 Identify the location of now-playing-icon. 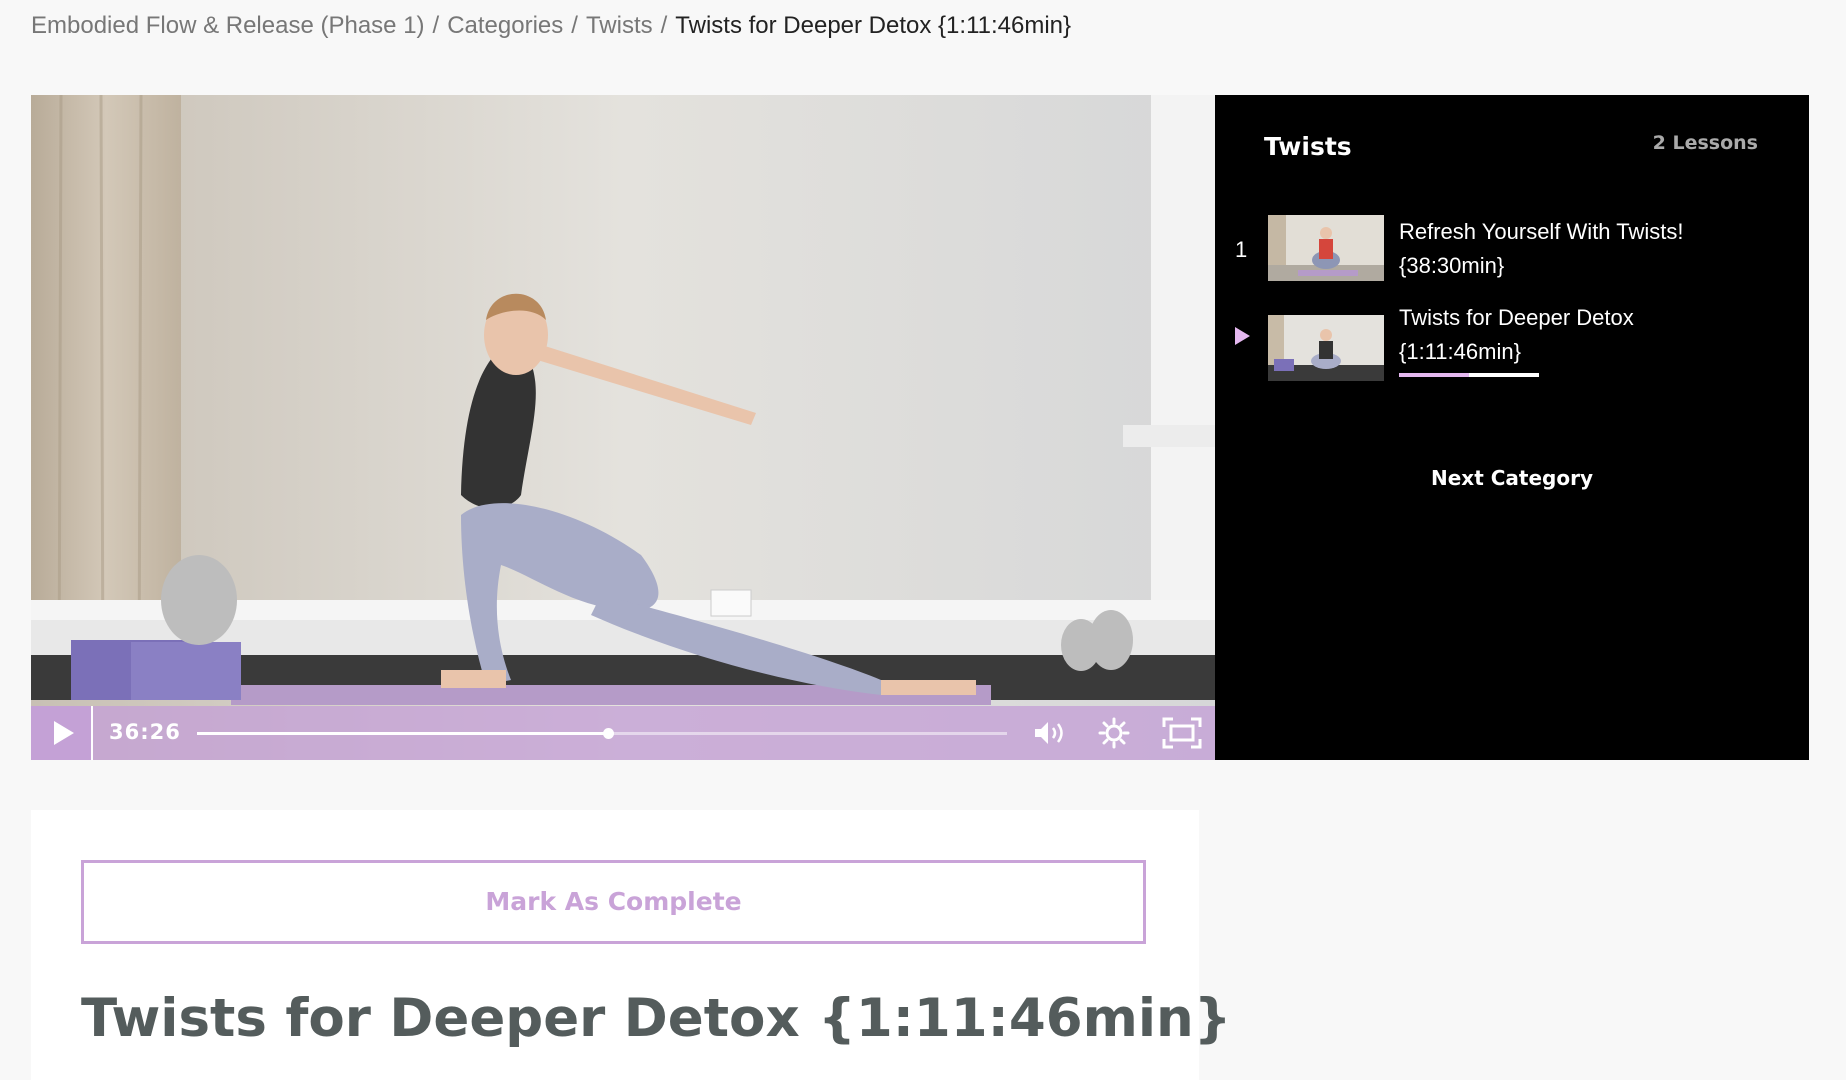
(1242, 336).